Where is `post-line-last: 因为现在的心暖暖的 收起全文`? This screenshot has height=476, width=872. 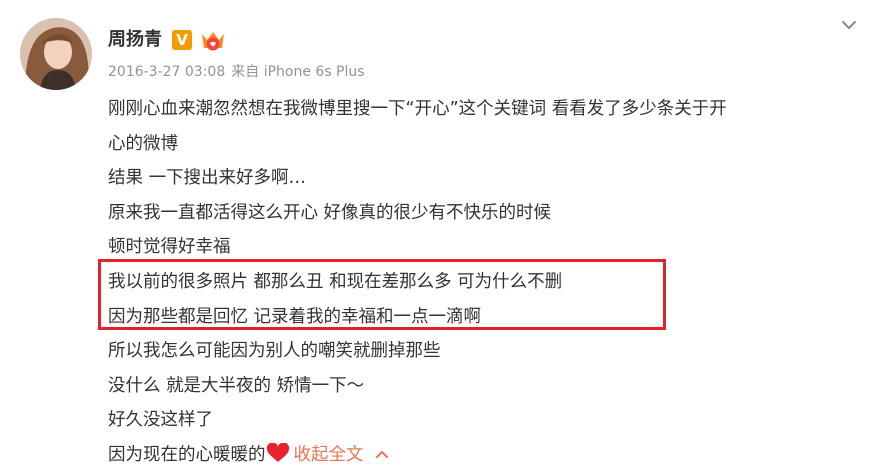
post-line-last: 因为现在的心暖暖的 收起全文 is located at coordinates (484, 455).